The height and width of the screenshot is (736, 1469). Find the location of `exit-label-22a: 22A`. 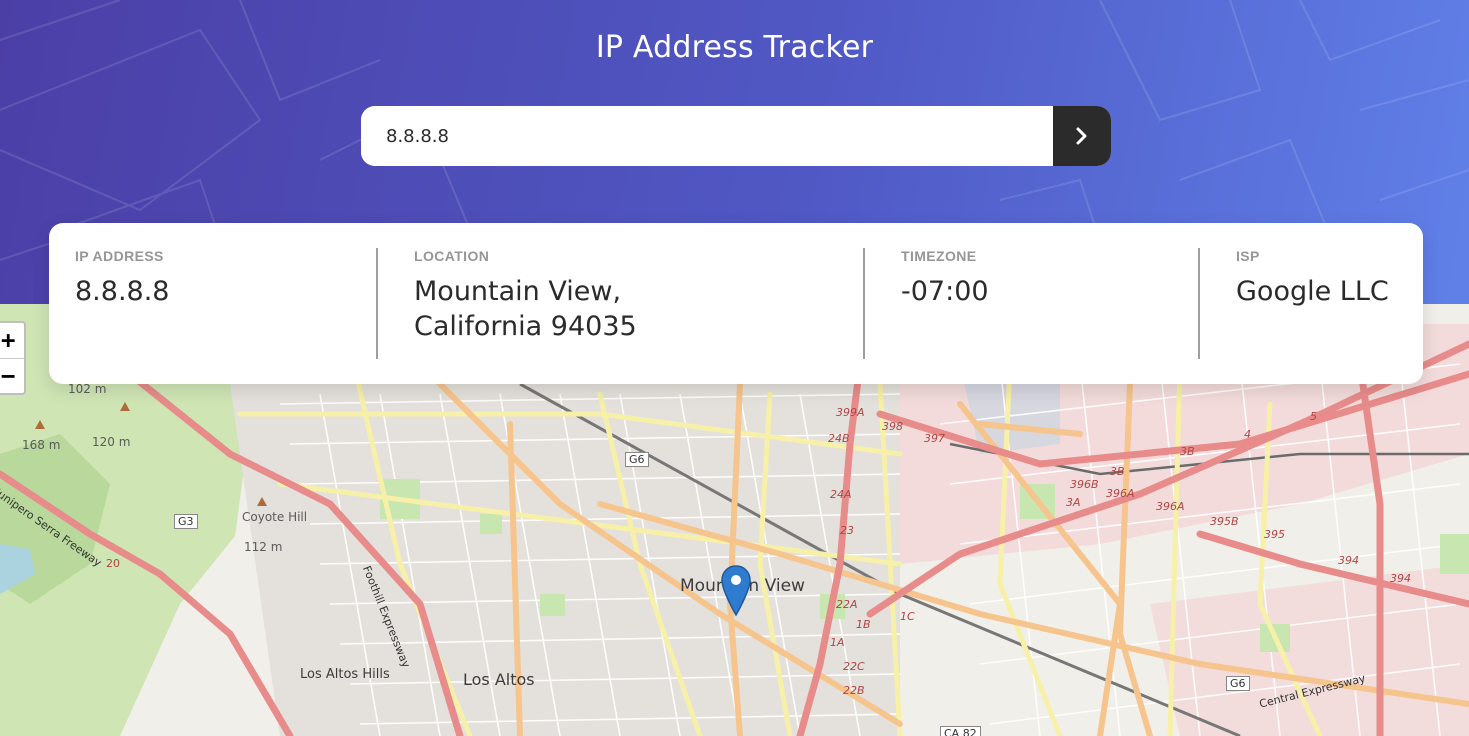

exit-label-22a: 22A is located at coordinates (847, 604).